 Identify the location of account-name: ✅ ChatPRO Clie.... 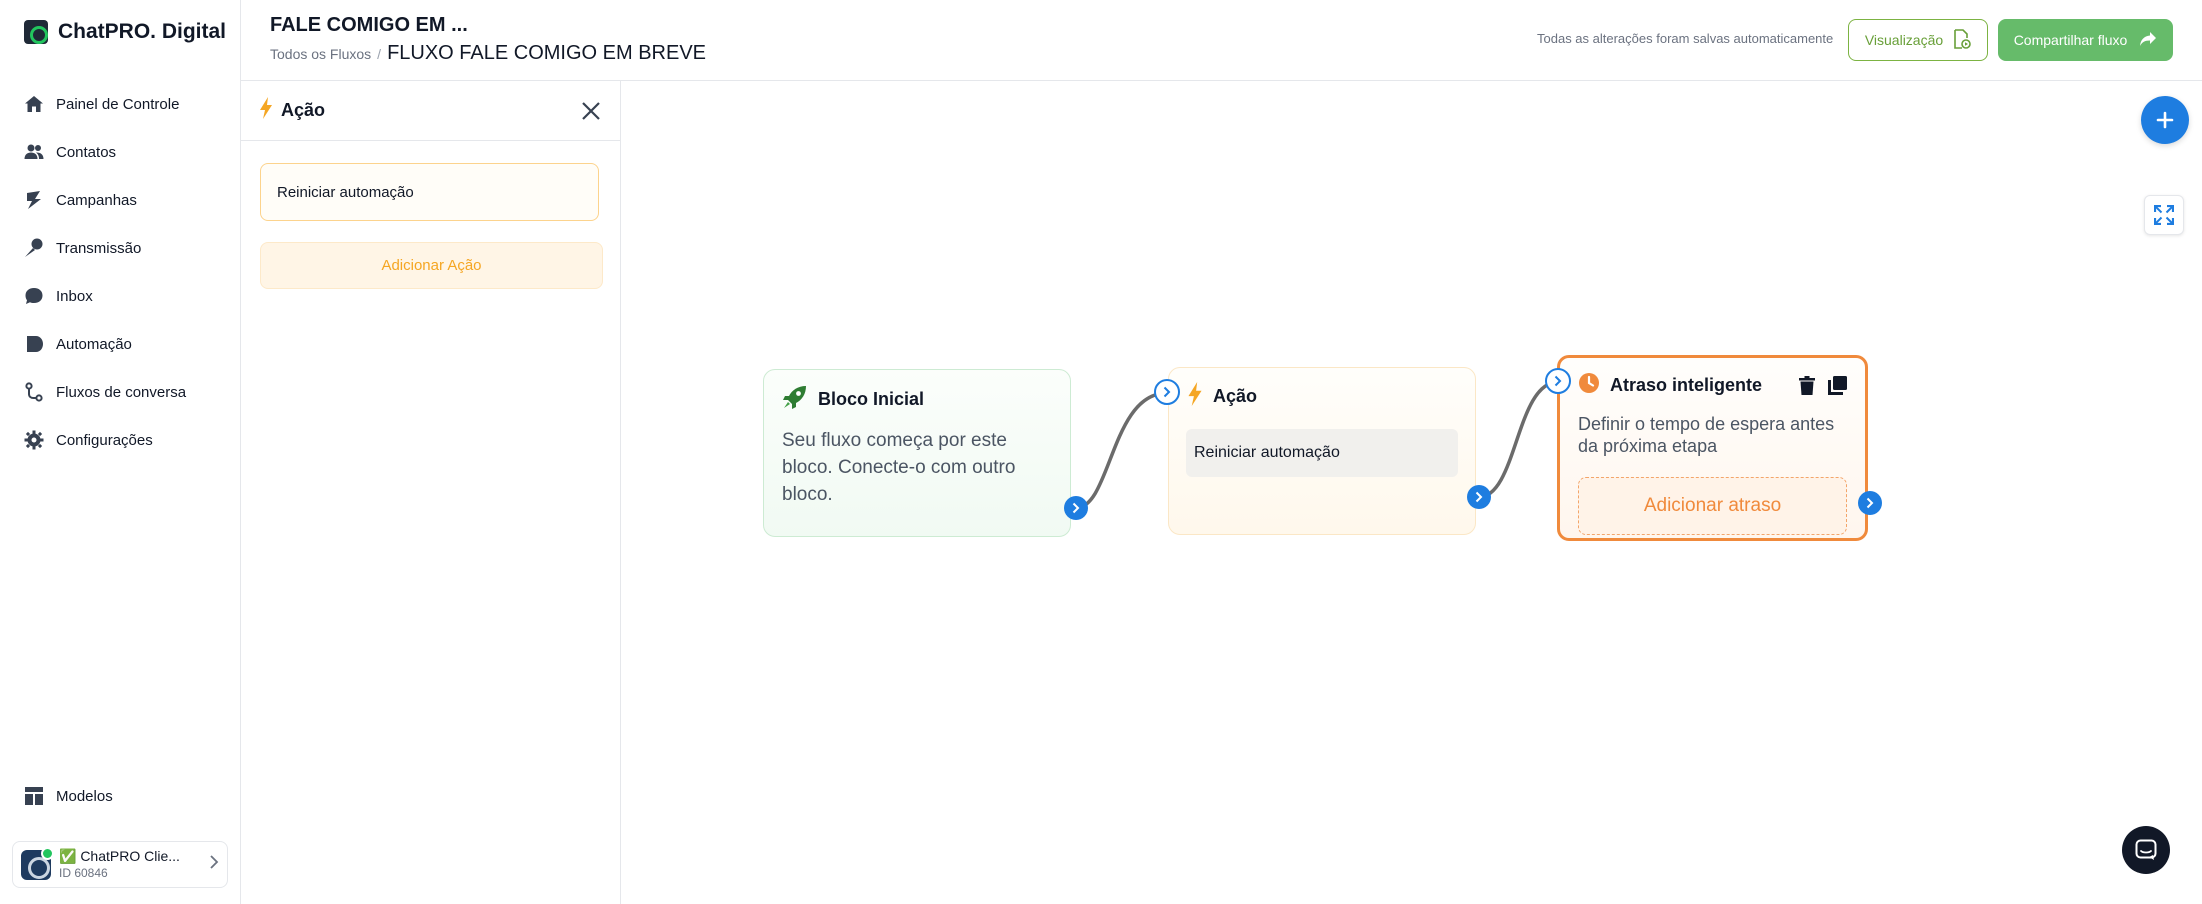
(119, 856).